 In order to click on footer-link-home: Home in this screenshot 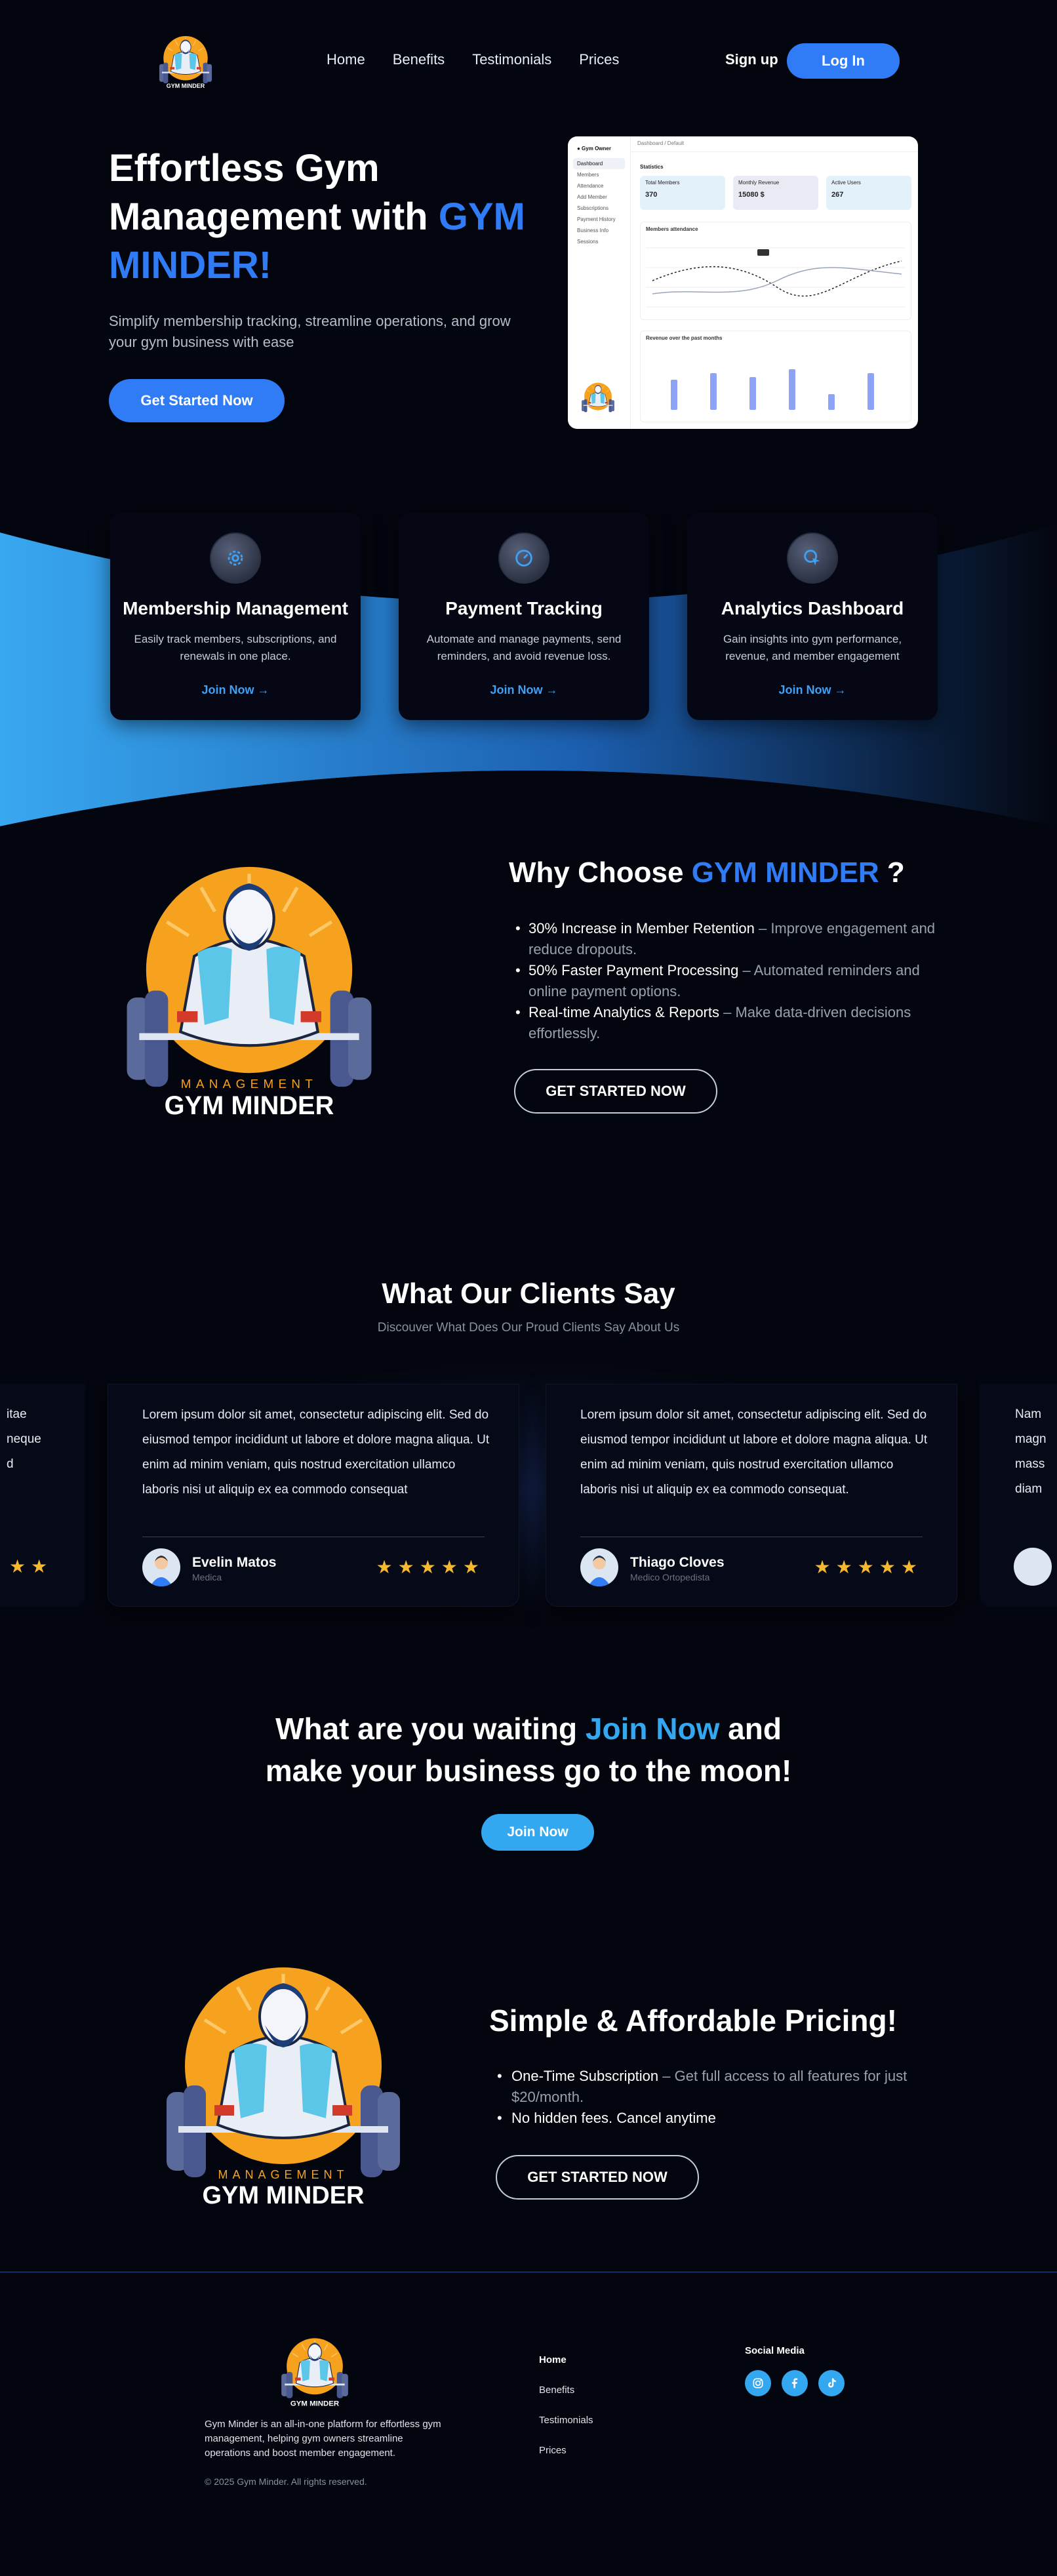, I will do `click(566, 2360)`.